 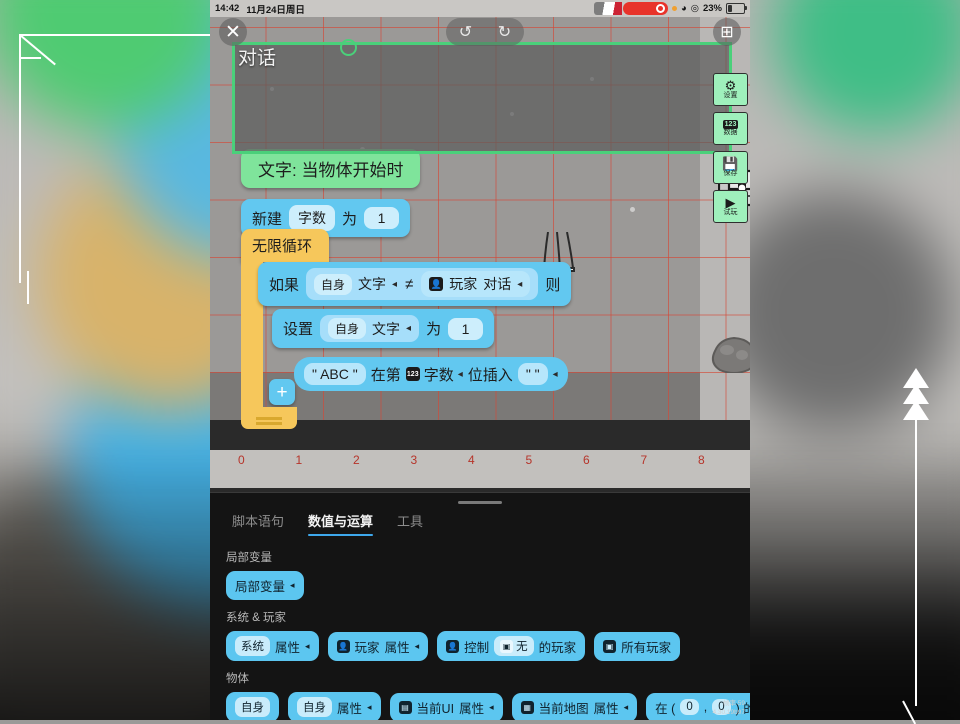 What do you see at coordinates (527, 707) in the screenshot?
I see `palette-block-icon: ▦` at bounding box center [527, 707].